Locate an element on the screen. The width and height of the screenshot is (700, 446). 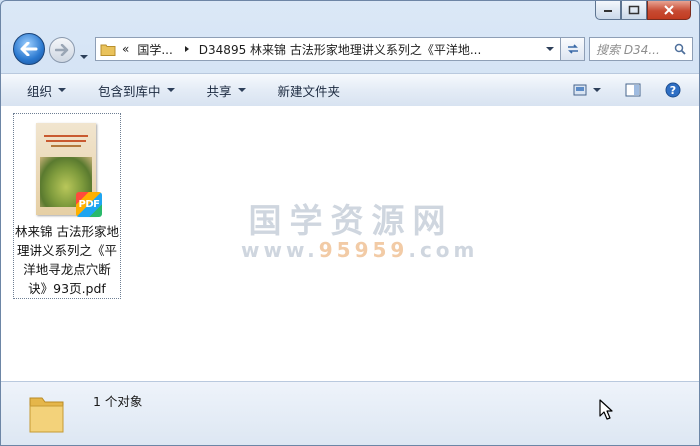
maximize-icon is located at coordinates (634, 10).